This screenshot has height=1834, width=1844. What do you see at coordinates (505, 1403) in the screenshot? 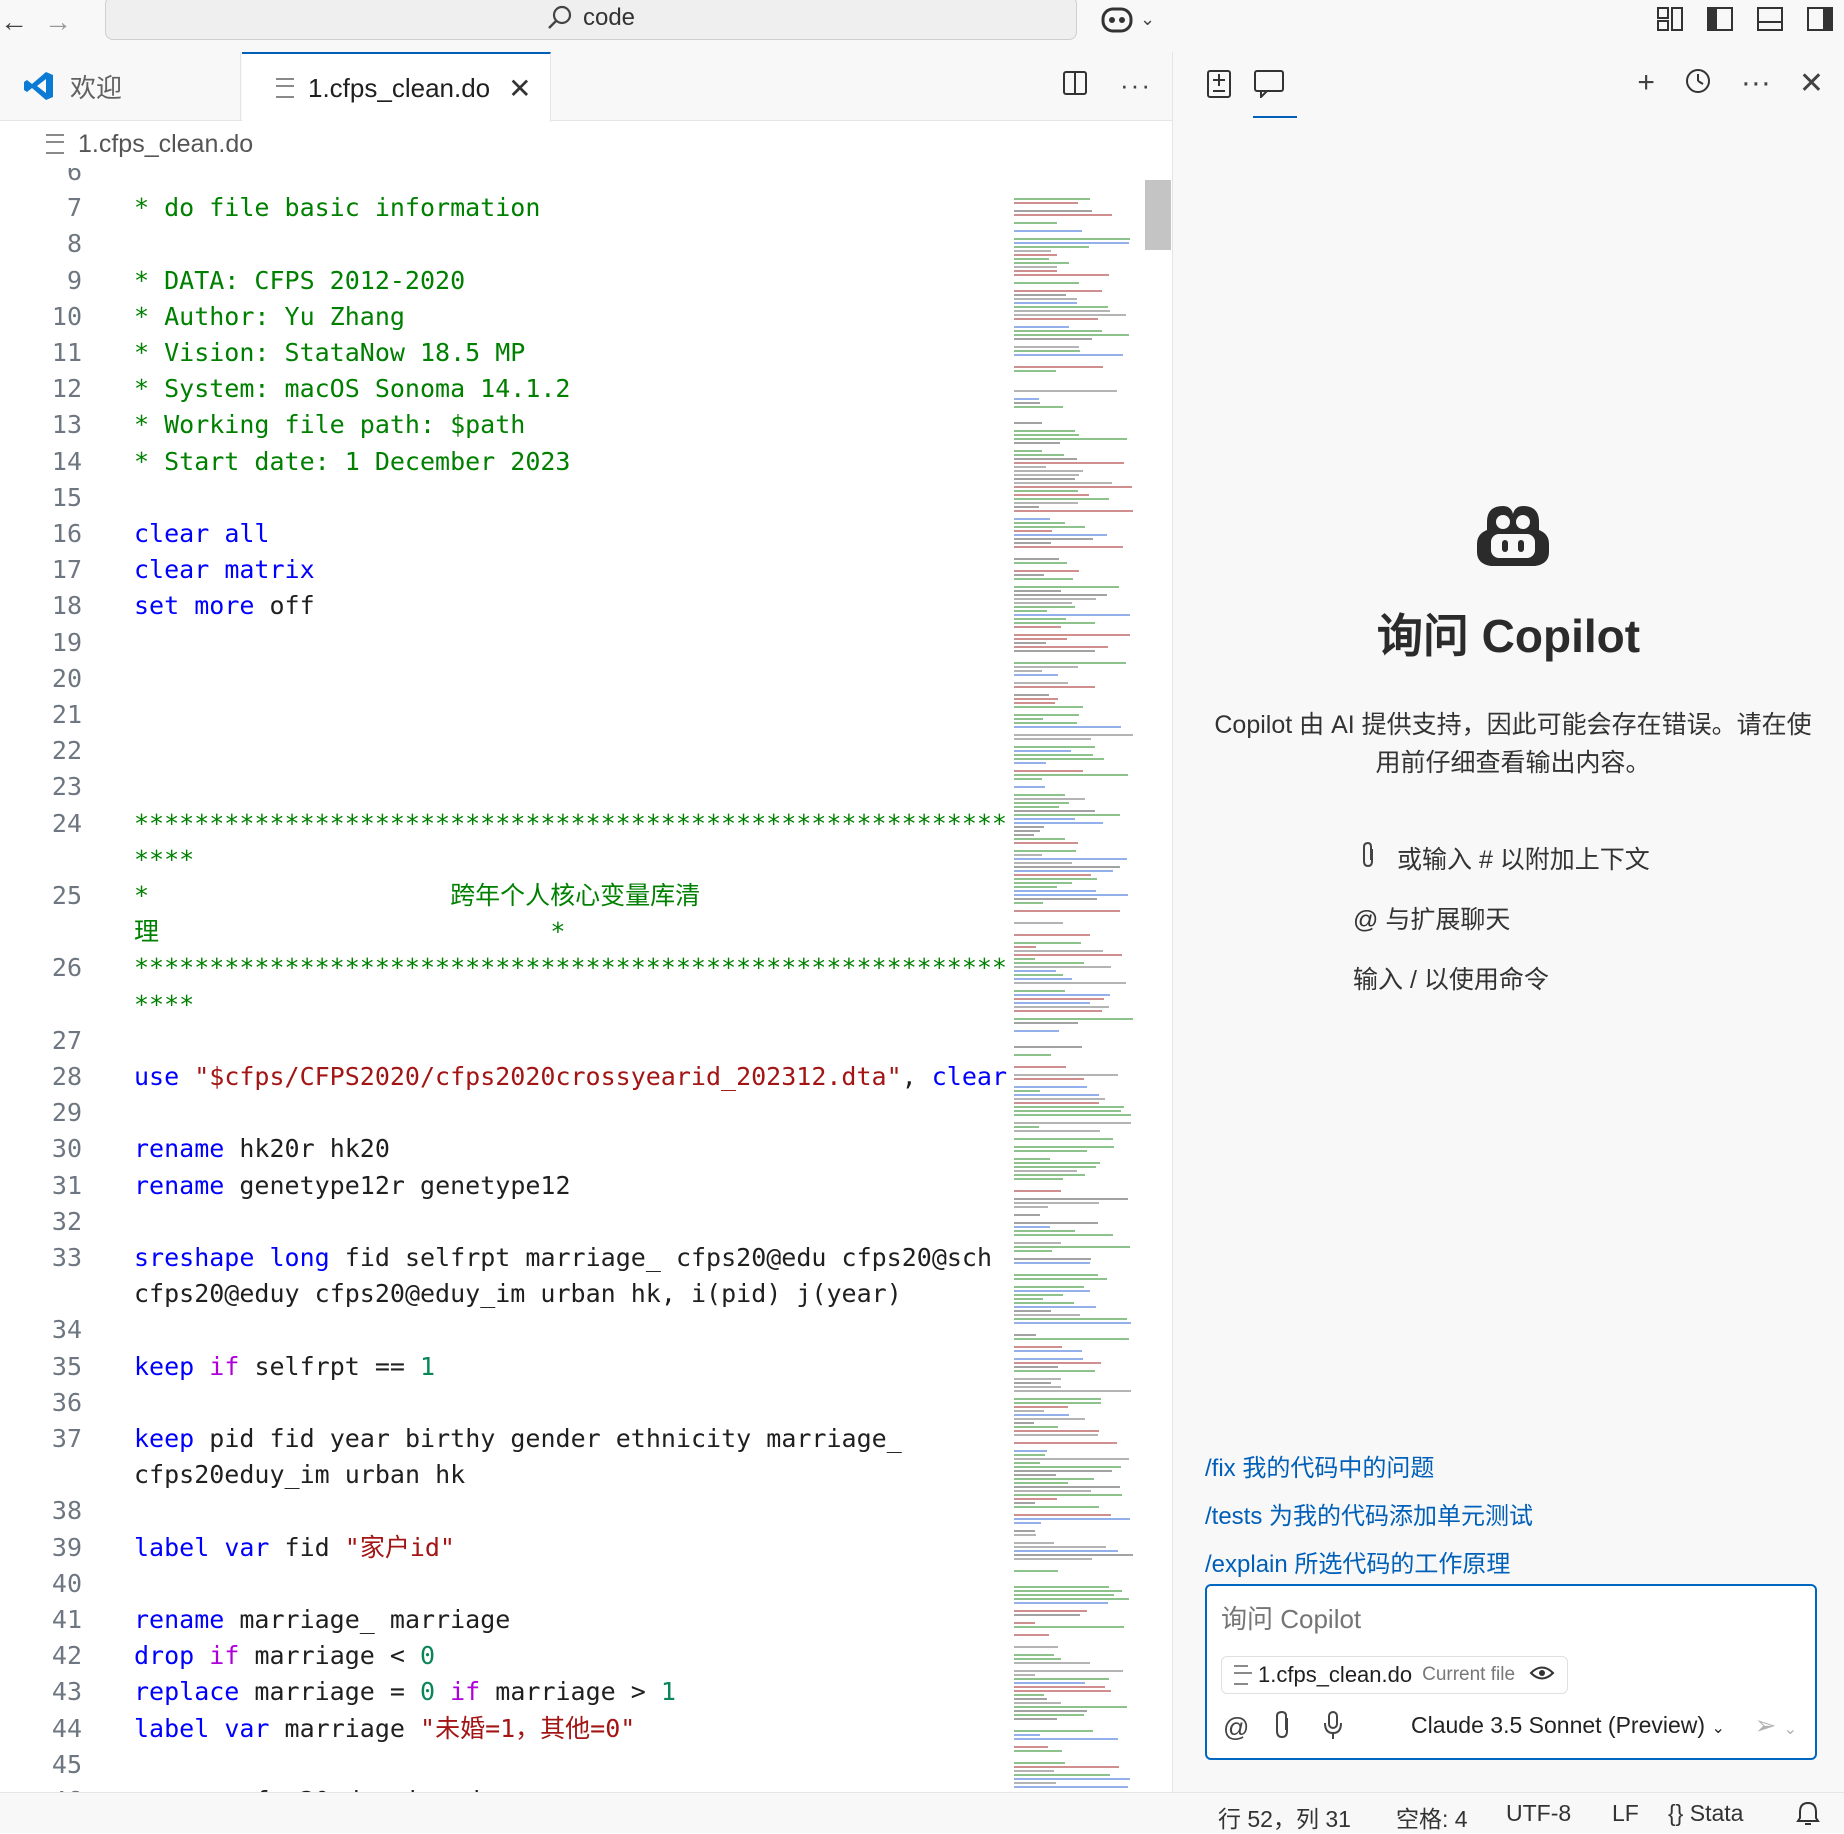
I see `code-line: 36` at bounding box center [505, 1403].